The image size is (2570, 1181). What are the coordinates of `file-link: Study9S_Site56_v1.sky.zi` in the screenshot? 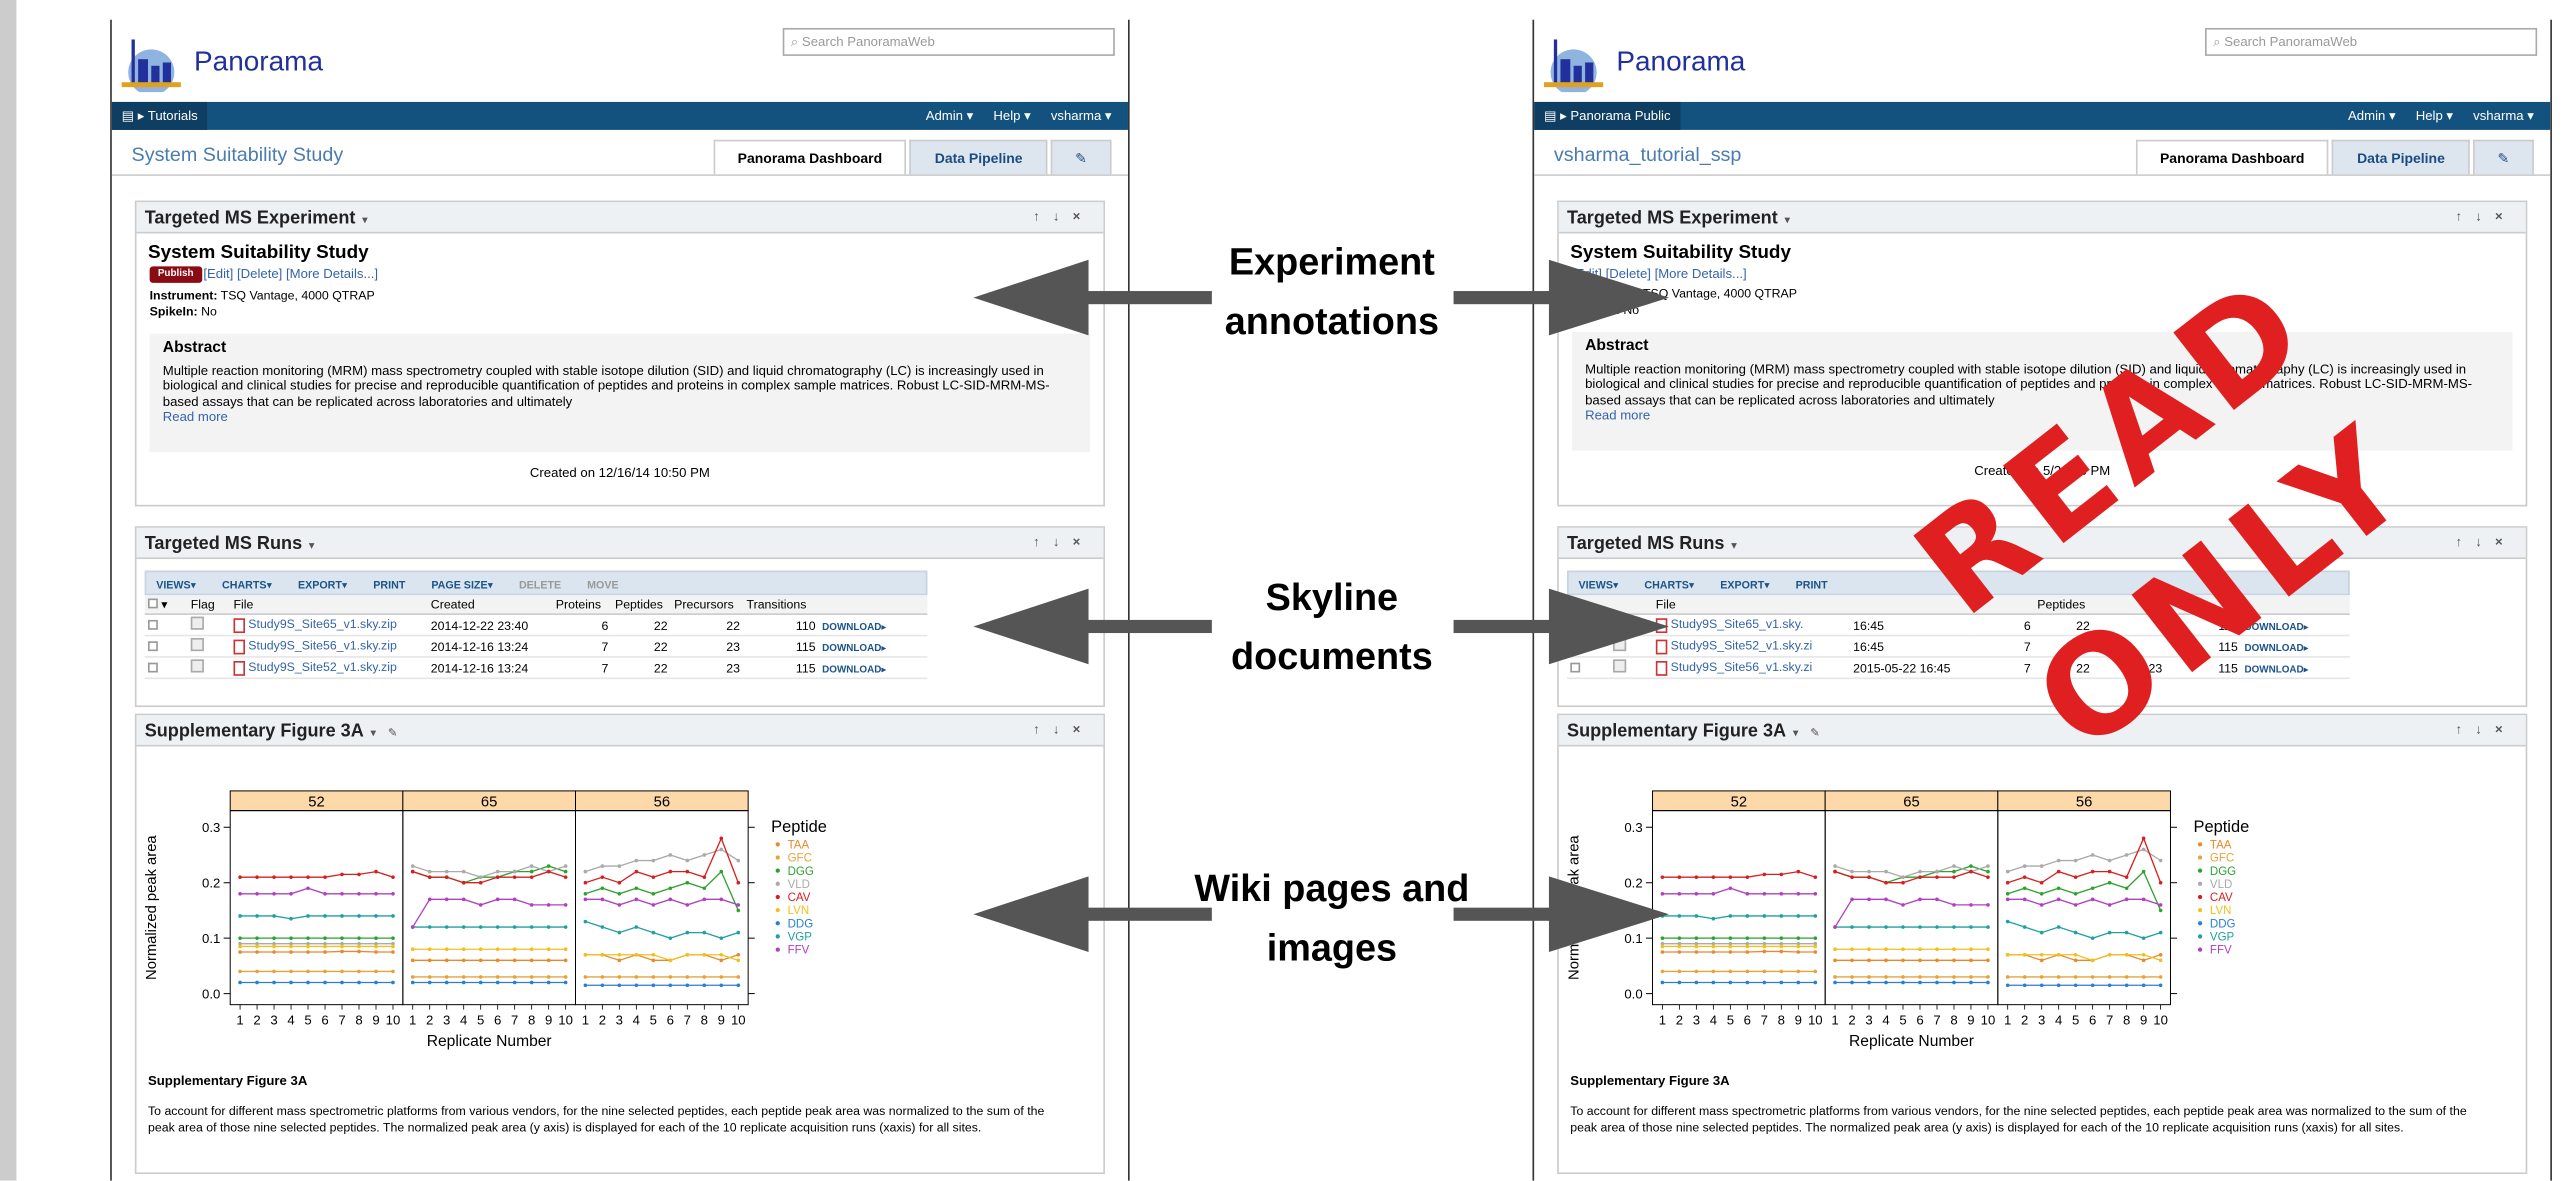 It's located at (1742, 667).